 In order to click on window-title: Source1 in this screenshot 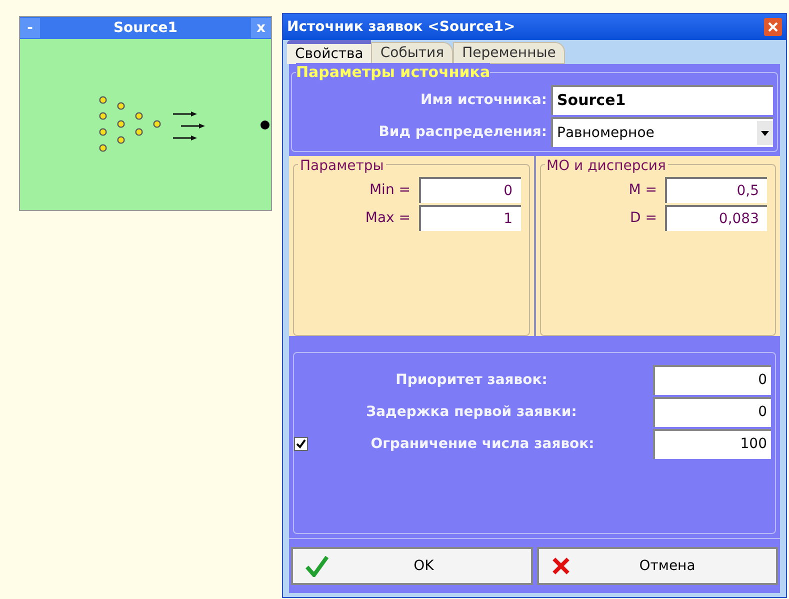, I will do `click(145, 28)`.